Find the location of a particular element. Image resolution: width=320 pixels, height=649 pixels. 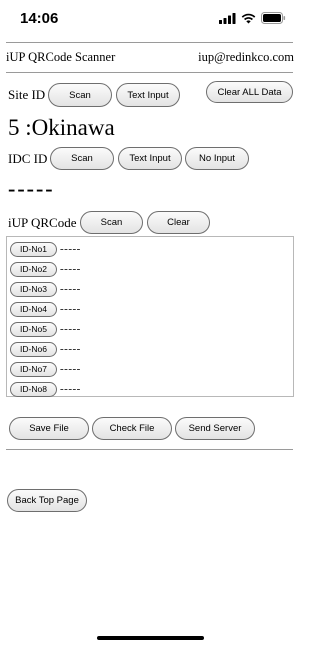

id-no6-value: ----- is located at coordinates (70, 349).